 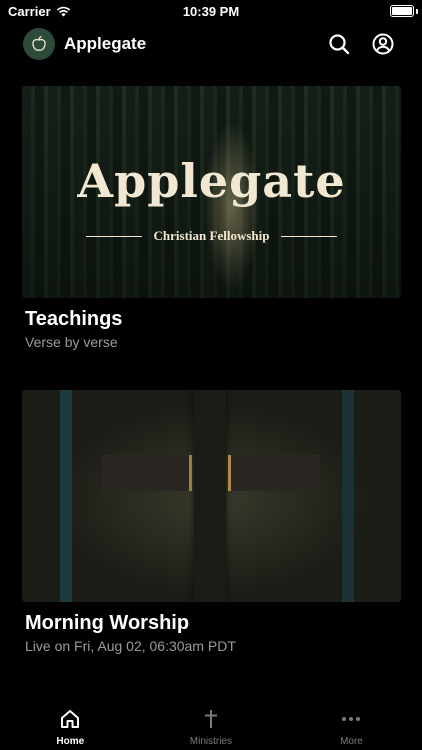 I want to click on more-icon, so click(x=351, y=719).